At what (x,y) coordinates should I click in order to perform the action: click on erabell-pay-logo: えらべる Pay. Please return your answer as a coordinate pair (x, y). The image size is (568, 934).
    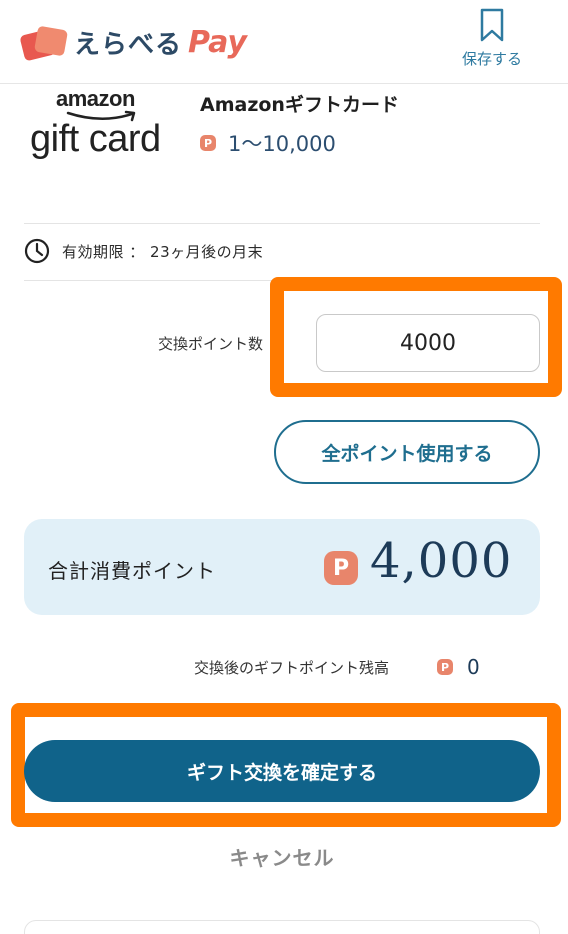
    Looking at the image, I should click on (133, 42).